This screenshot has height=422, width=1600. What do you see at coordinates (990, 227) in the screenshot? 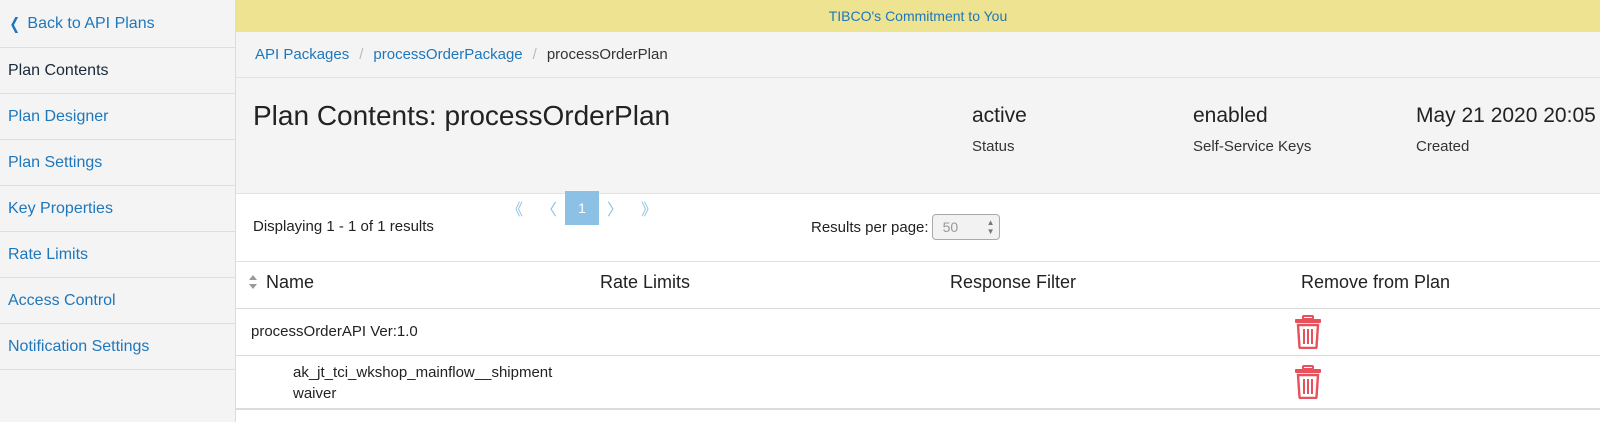
I see `select-arrows-icon: ▲ ▼` at bounding box center [990, 227].